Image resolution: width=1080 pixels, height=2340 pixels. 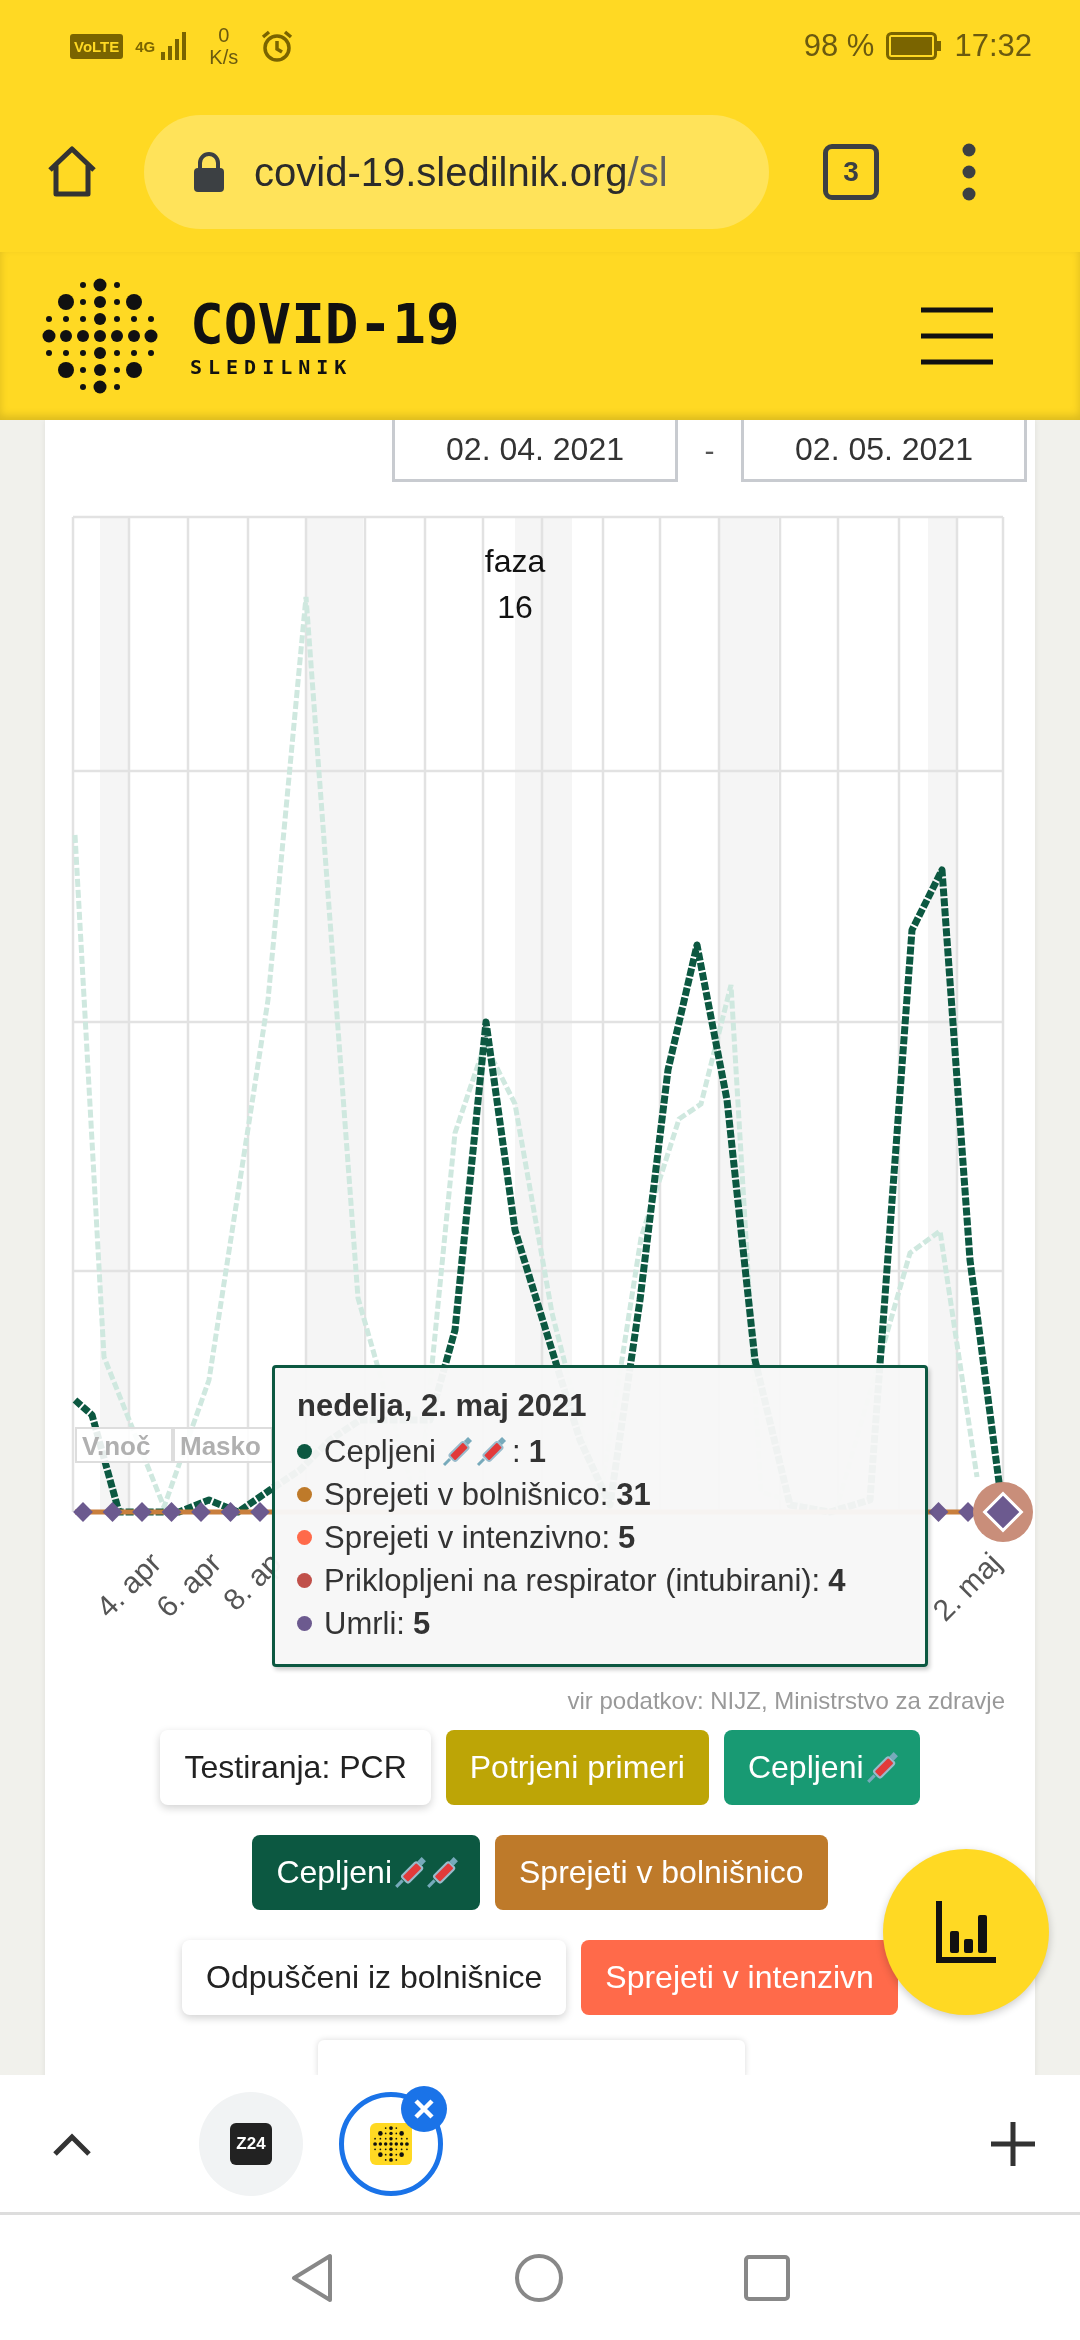 What do you see at coordinates (380, 1451) in the screenshot?
I see `tooltip-label: Cepljeni` at bounding box center [380, 1451].